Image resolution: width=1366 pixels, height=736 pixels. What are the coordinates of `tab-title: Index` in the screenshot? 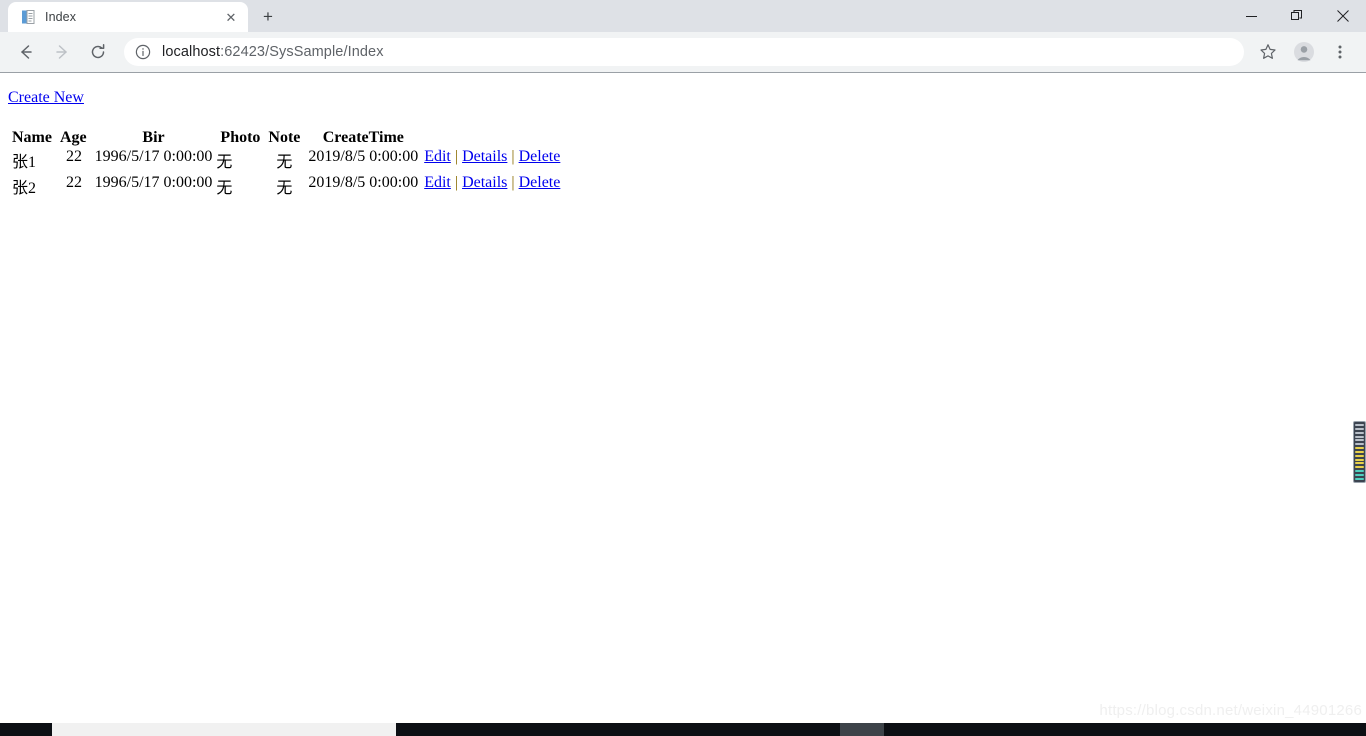 It's located at (61, 17).